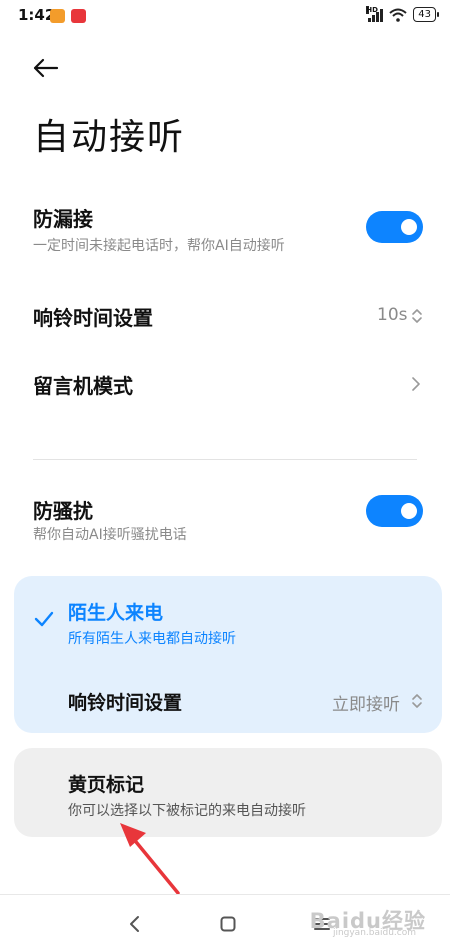 This screenshot has height=951, width=450. I want to click on yellow-pages-card: 黄页标记 你可以选择以下被标记的来电自动接听, so click(228, 792).